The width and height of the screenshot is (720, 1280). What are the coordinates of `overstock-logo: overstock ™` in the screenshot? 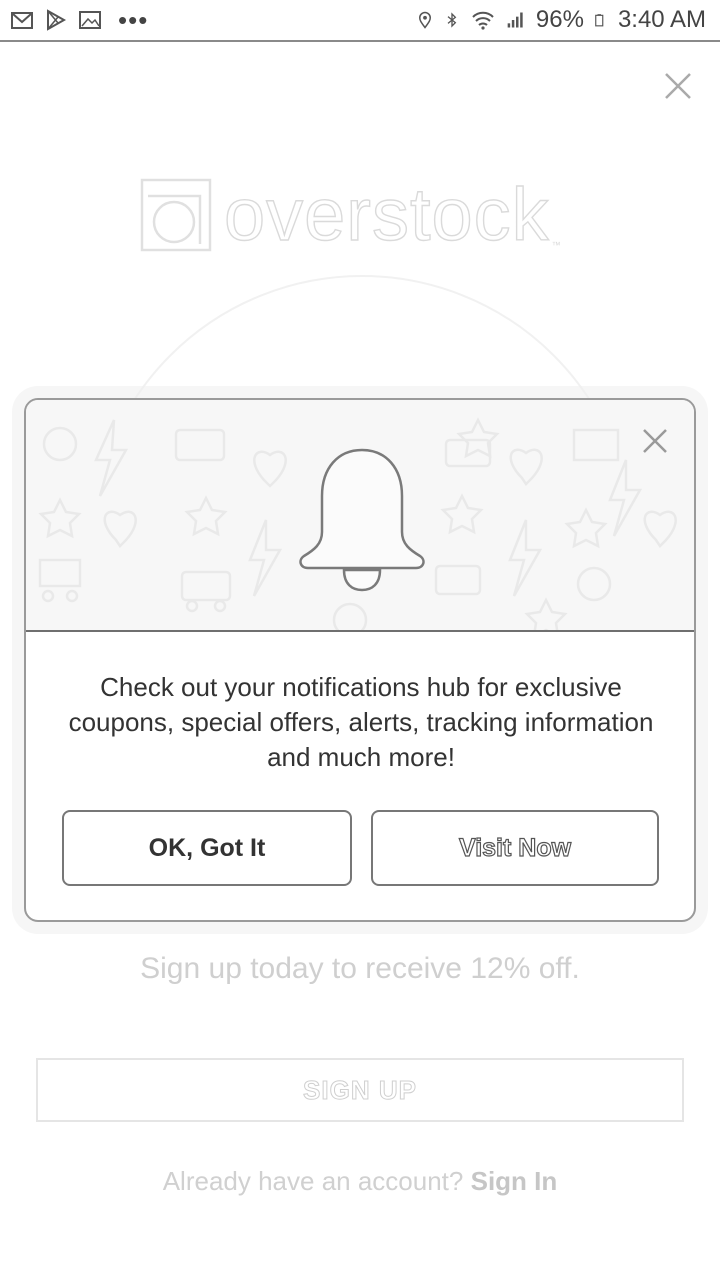 It's located at (350, 214).